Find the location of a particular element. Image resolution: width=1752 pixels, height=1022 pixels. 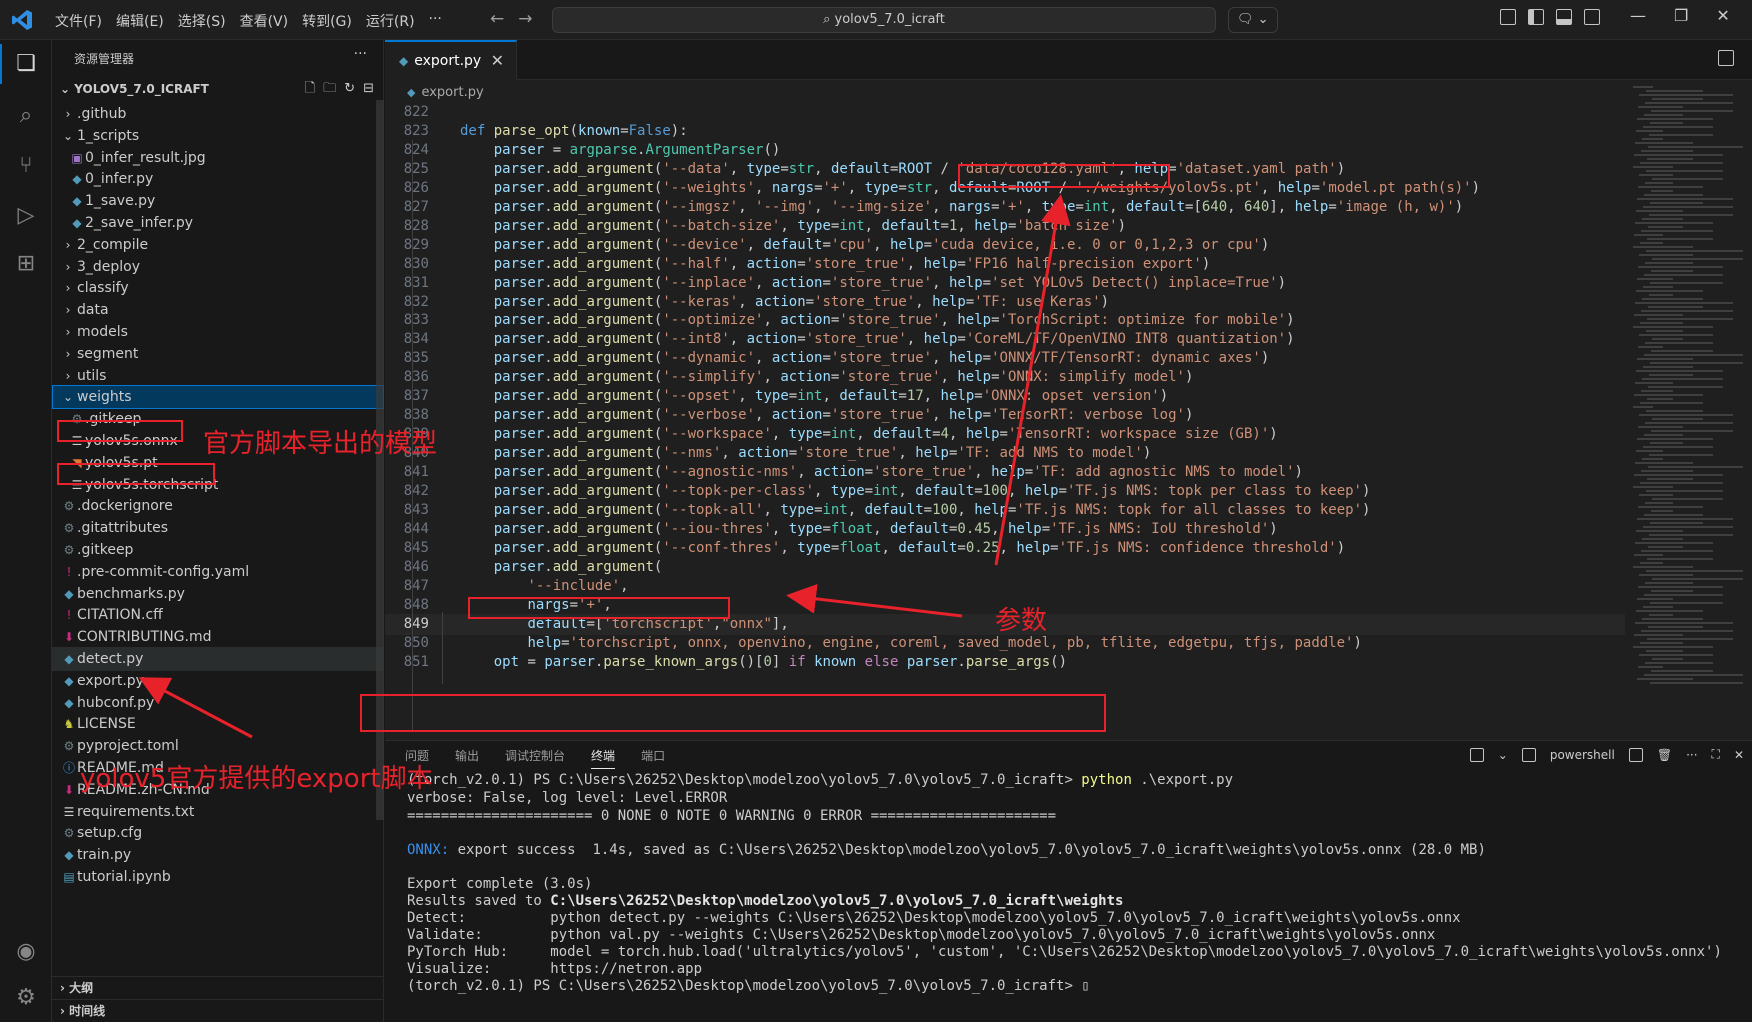

tree-file: ♞ LICENSE is located at coordinates (218, 724).